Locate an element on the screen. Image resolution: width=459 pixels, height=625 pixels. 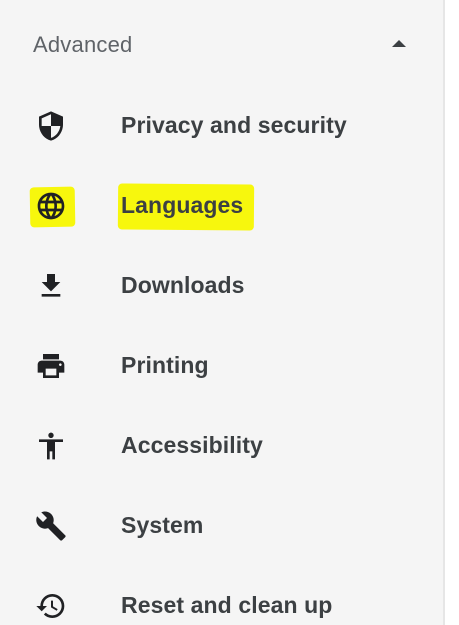
sidebar-item-label: Reset and clean up is located at coordinates (227, 605).